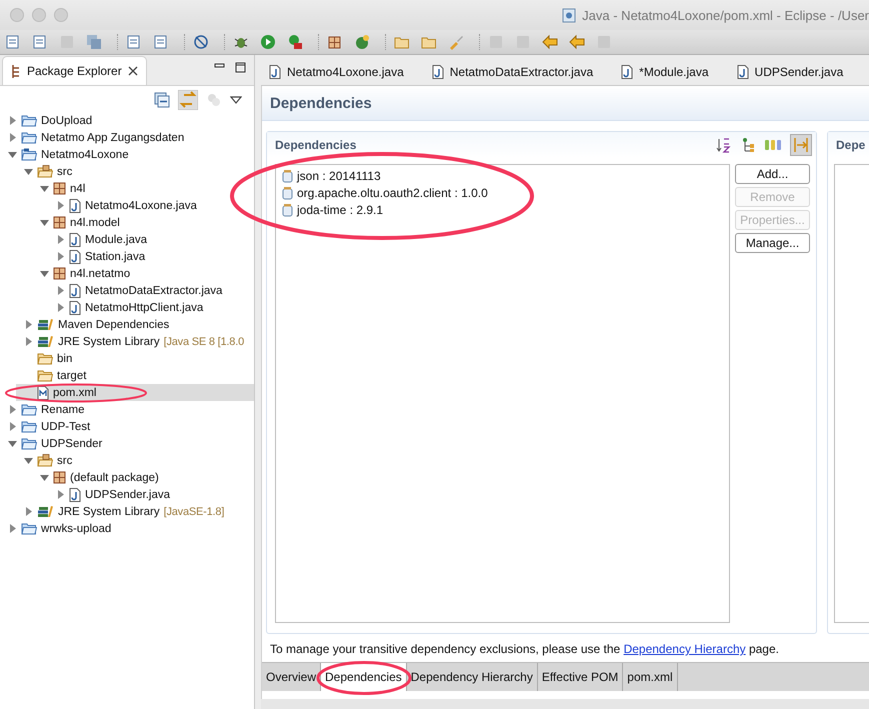 This screenshot has height=709, width=869. Describe the element at coordinates (505, 192) in the screenshot. I see `dependency-item: org.apache.oltu.oauth2.client : 1.0.0` at that location.